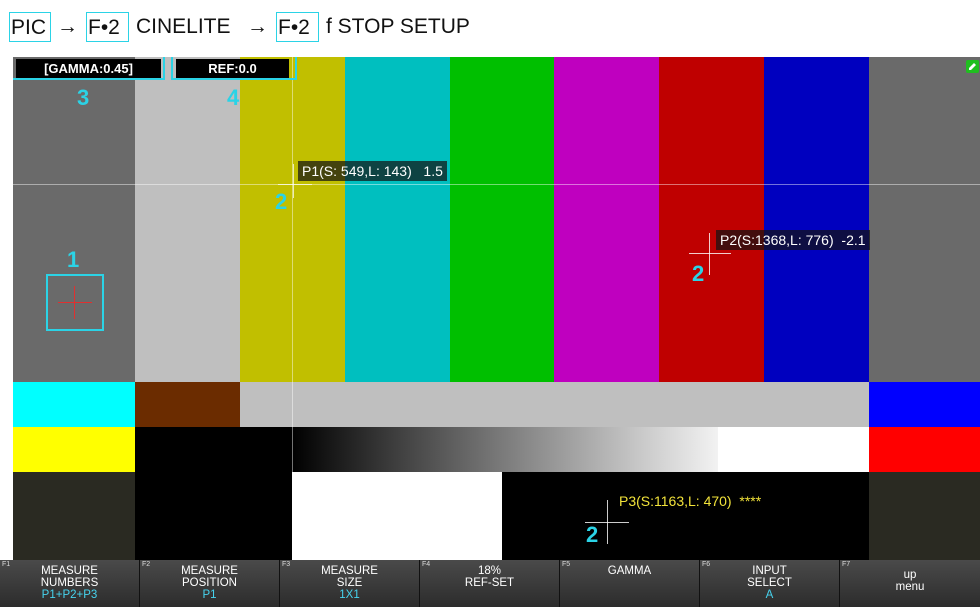 This screenshot has width=980, height=607. What do you see at coordinates (629, 571) in the screenshot?
I see `fkey-label: GAMMA` at bounding box center [629, 571].